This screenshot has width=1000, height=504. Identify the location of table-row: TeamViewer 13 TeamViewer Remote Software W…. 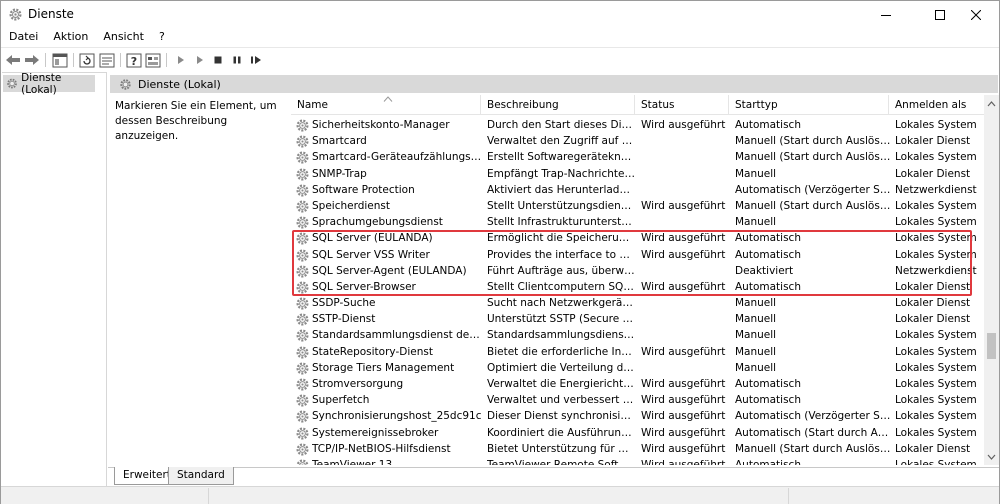
(637, 461).